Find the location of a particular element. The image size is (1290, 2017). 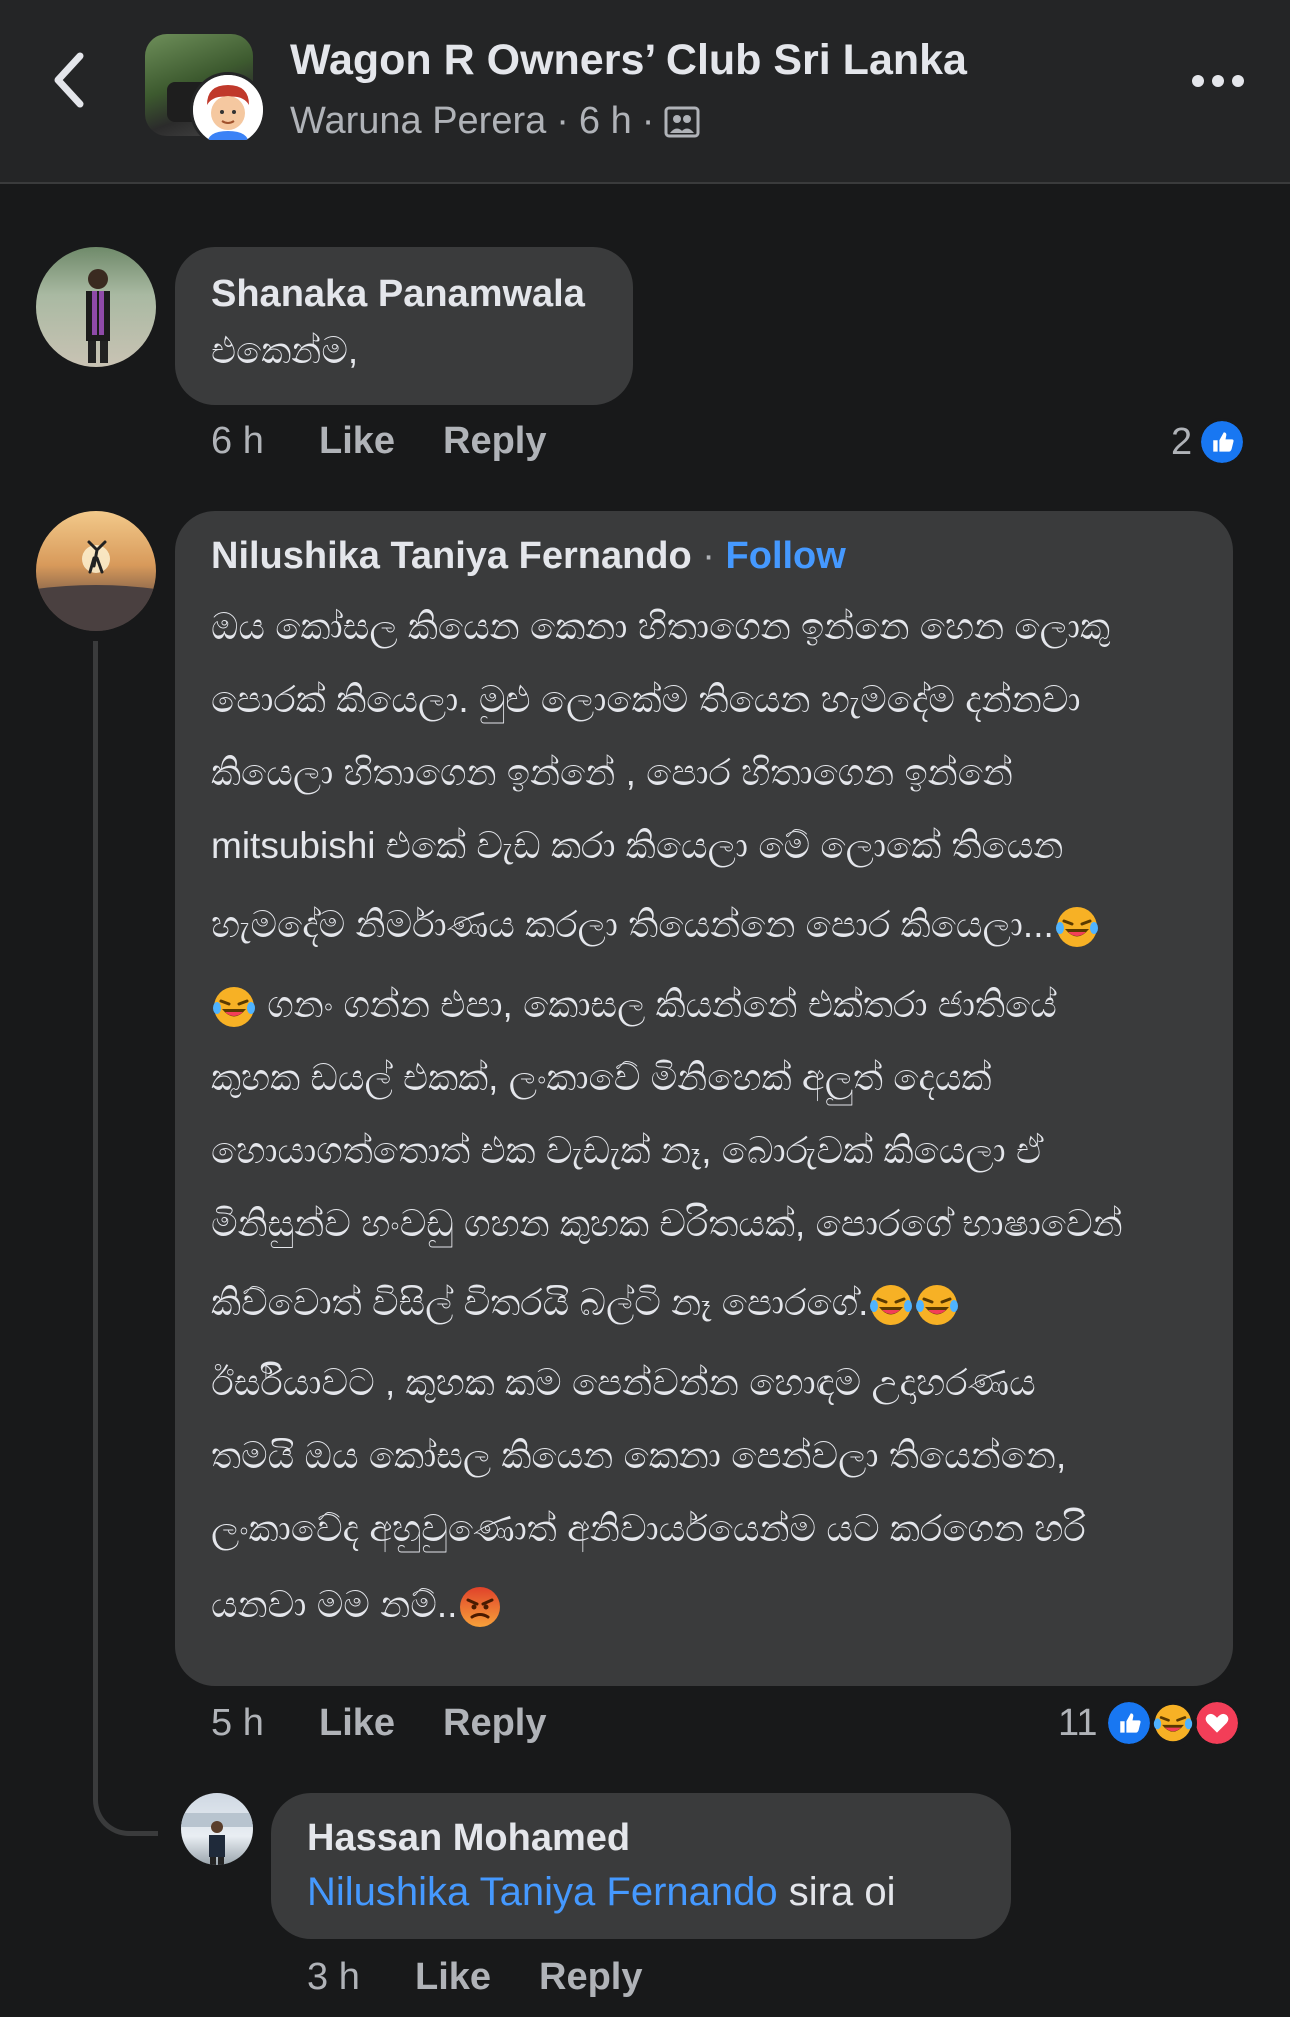

comment-line-with-emoji: ගනං ගන්න එපා, කොසල කියන්නේ එක්තරා ජාතියේ is located at coordinates (704, 1004).